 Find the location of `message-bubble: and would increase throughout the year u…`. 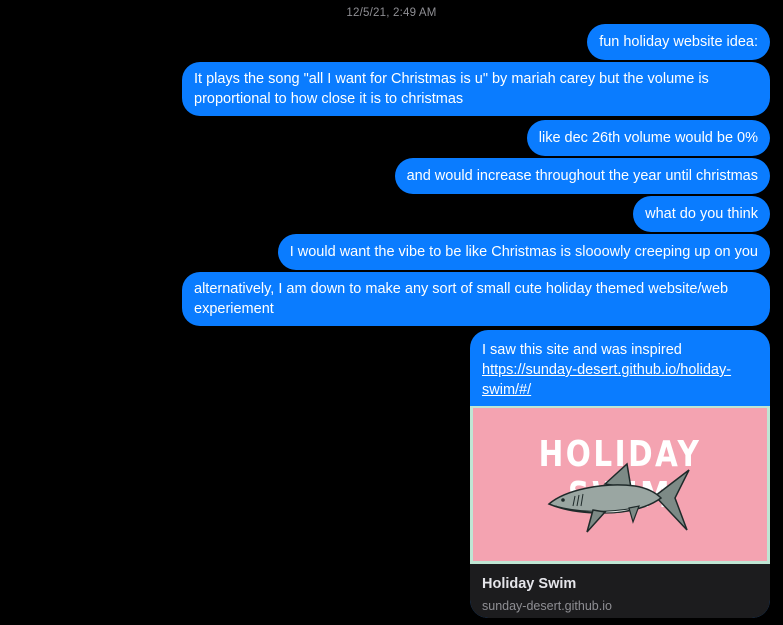

message-bubble: and would increase throughout the year u… is located at coordinates (582, 176).